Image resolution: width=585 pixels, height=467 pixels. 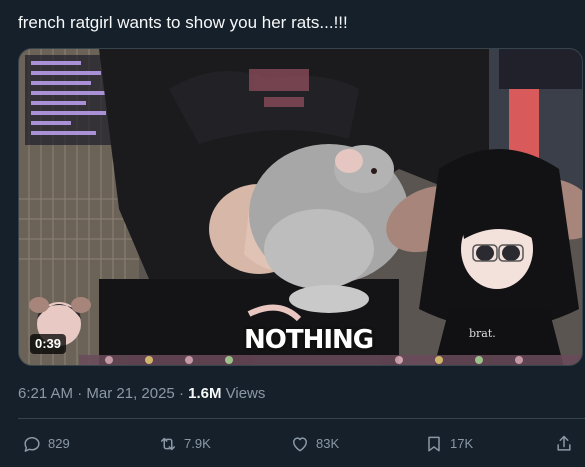 I want to click on views-count: 1.6M, so click(x=205, y=393).